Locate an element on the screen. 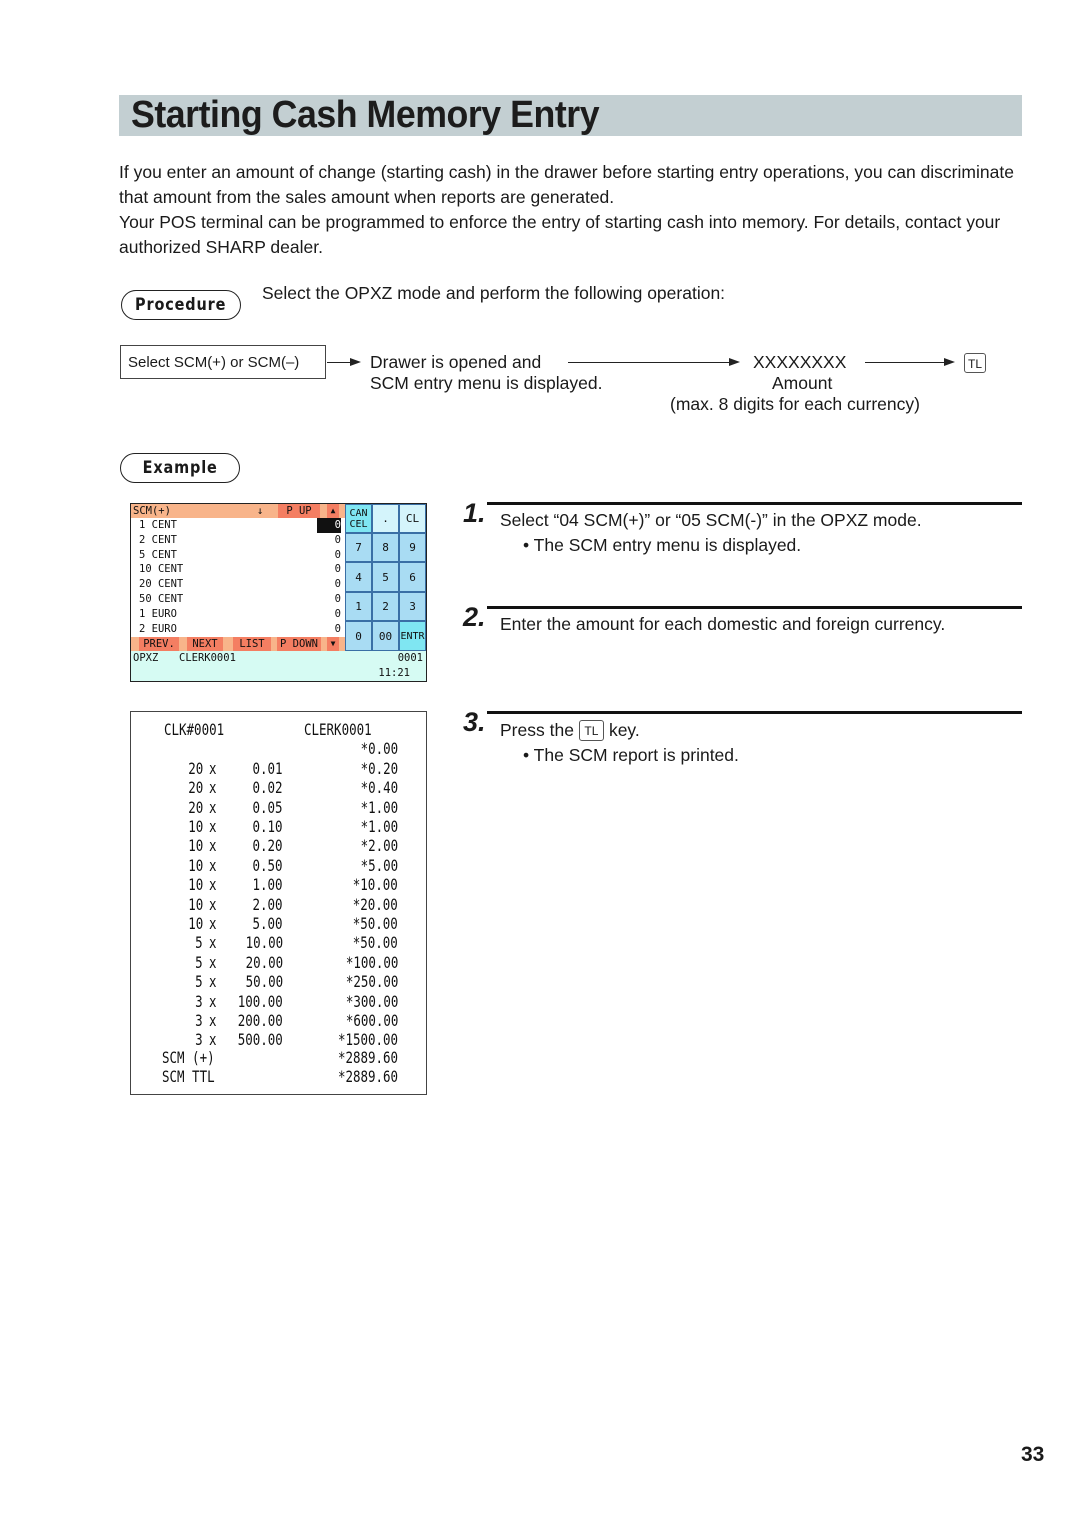  receipt-line-amount-text: *5.00 is located at coordinates (379, 865).